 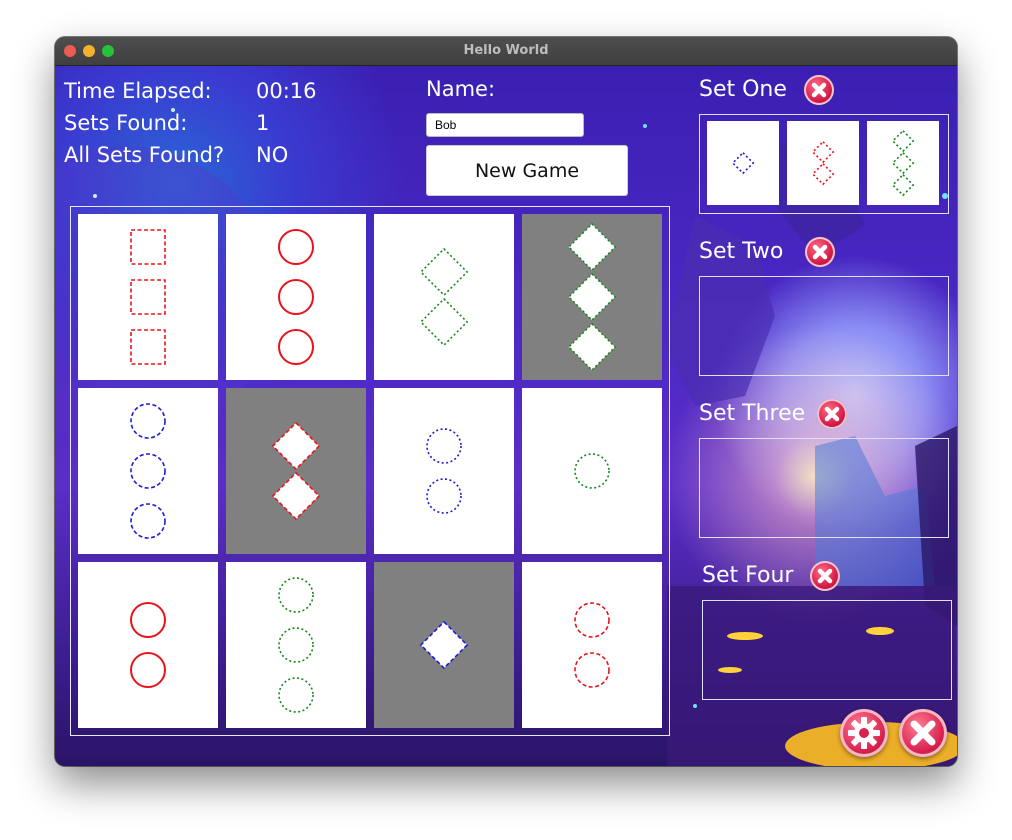 What do you see at coordinates (741, 251) in the screenshot?
I see `set-title: Set Two` at bounding box center [741, 251].